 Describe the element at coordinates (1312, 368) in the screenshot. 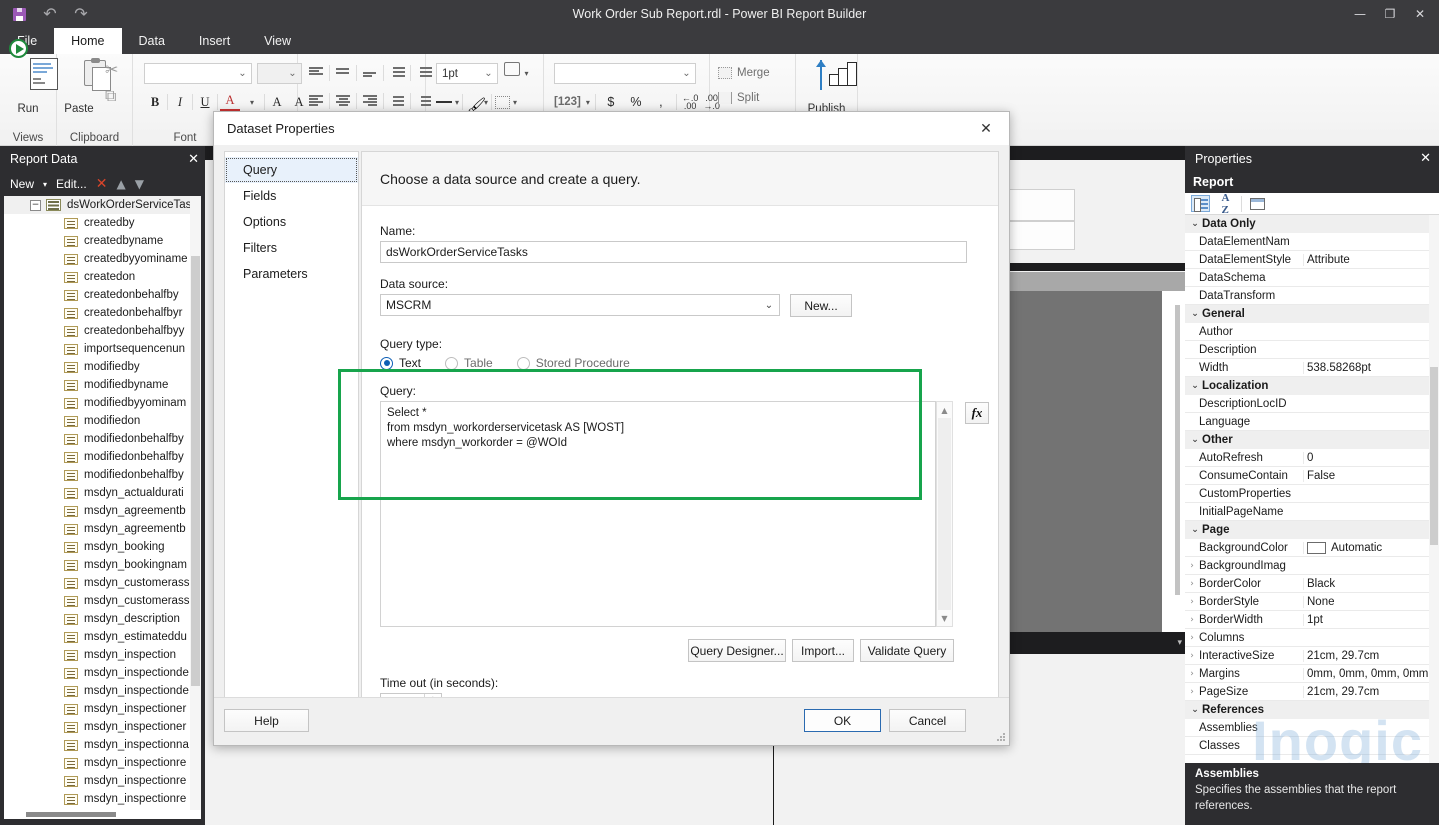

I see `property-row: Width 538.58268pt` at that location.